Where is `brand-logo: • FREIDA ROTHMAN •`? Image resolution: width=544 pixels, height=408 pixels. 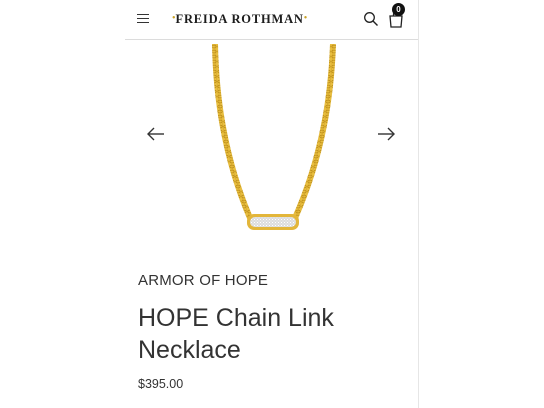 brand-logo: • FREIDA ROTHMAN • is located at coordinates (239, 19).